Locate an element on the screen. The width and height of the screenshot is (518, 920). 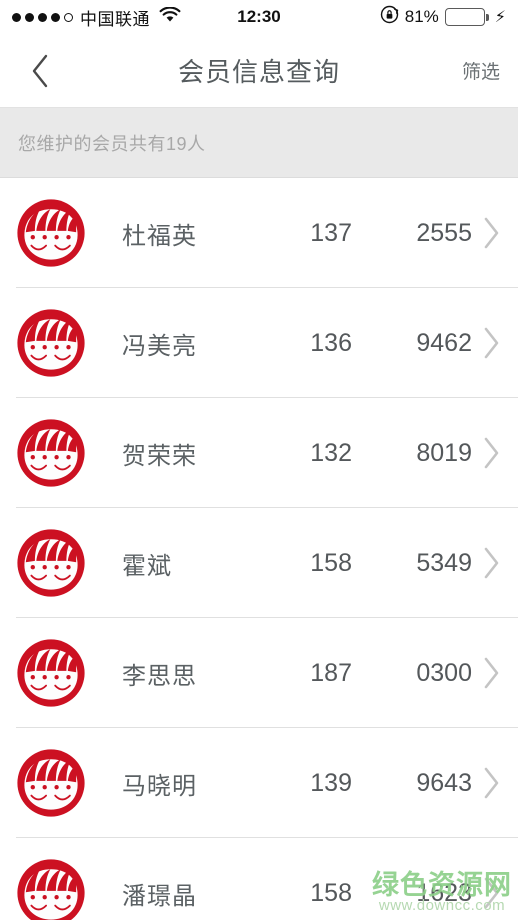
member-row: 冯美亮 136 9462 is located at coordinates (259, 343).